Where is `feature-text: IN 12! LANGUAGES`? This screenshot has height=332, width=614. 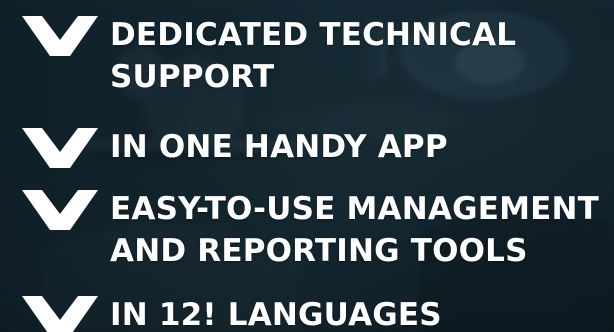 feature-text: IN 12! LANGUAGES is located at coordinates (276, 314).